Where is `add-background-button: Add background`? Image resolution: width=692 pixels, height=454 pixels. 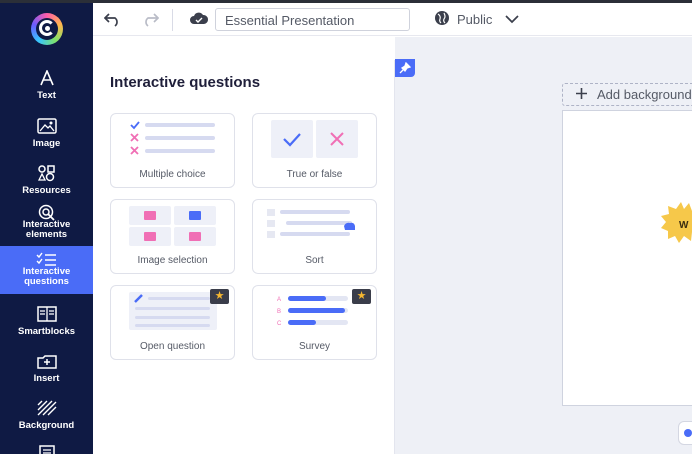
add-background-button: Add background is located at coordinates (627, 94).